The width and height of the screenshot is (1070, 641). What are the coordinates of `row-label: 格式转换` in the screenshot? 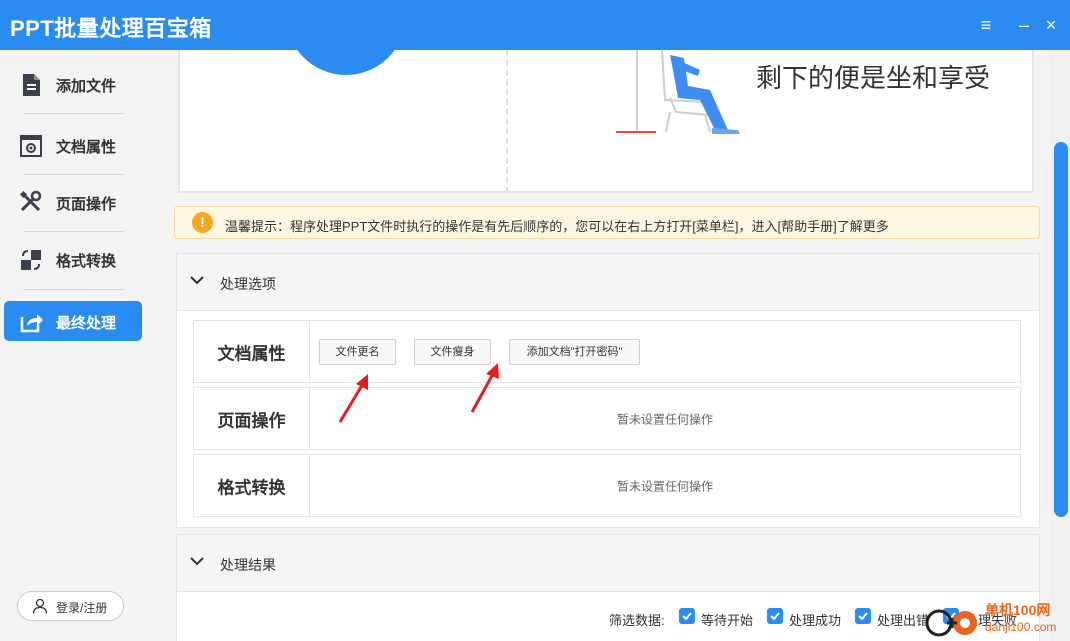 It's located at (252, 485).